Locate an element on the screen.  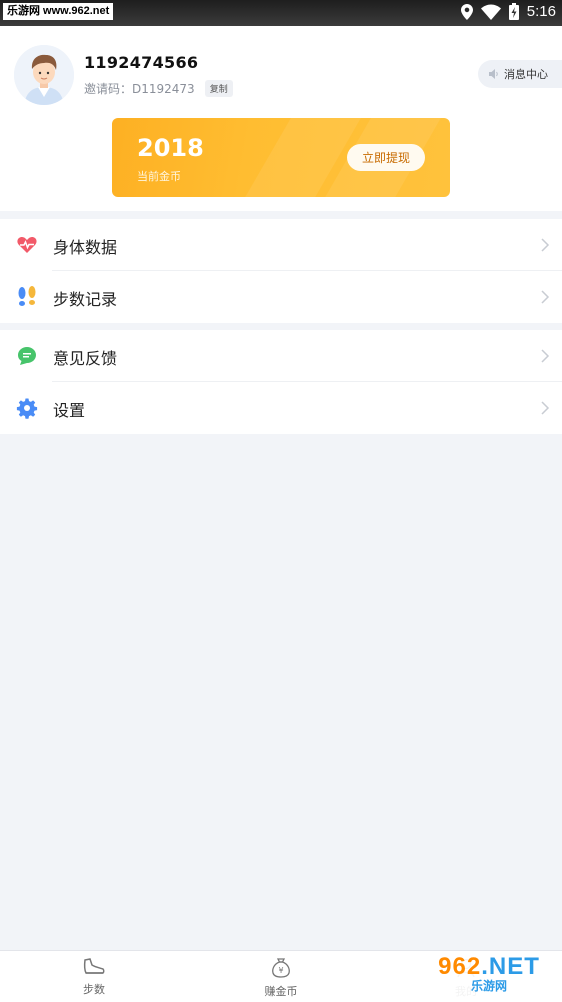
watermark-logo-main: 962.NET is located at coordinates (489, 967).